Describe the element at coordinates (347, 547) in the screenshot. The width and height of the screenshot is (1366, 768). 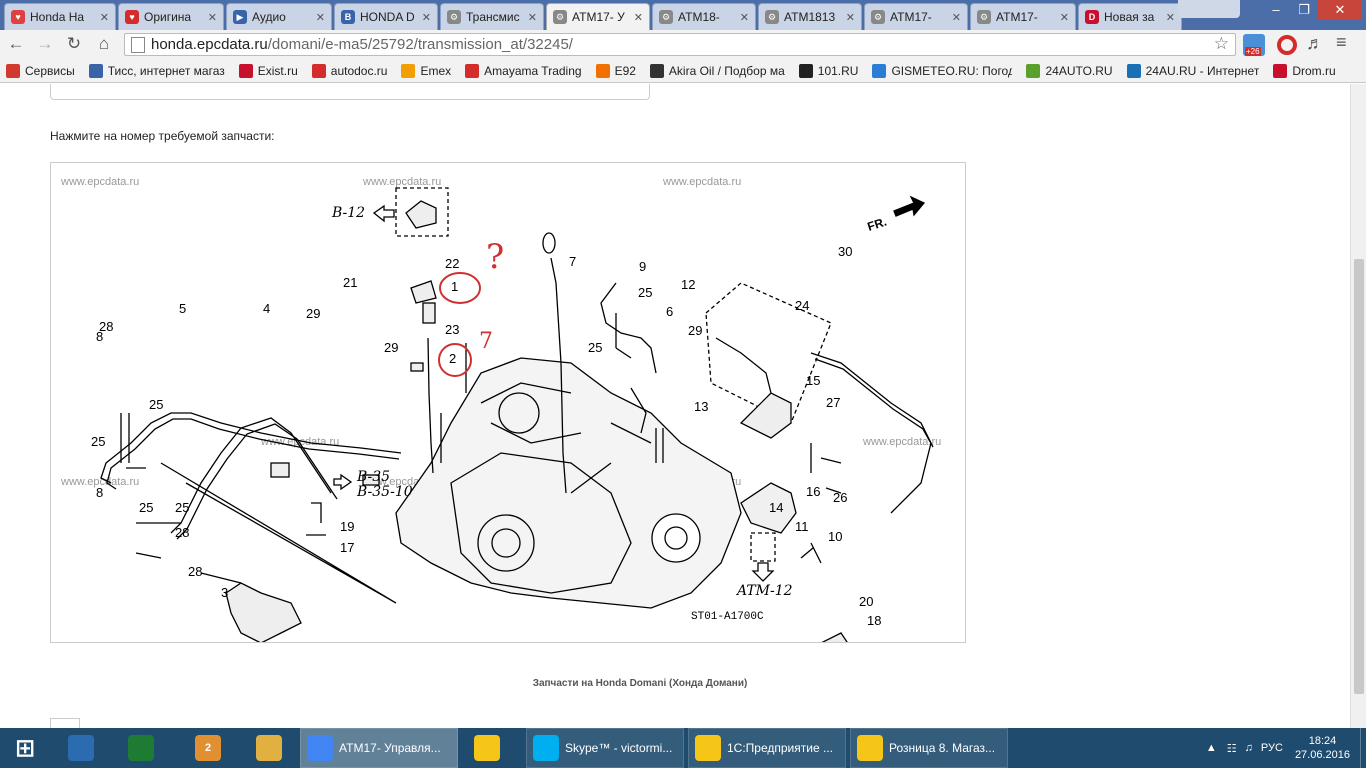
I see `part-number-17: 17` at that location.